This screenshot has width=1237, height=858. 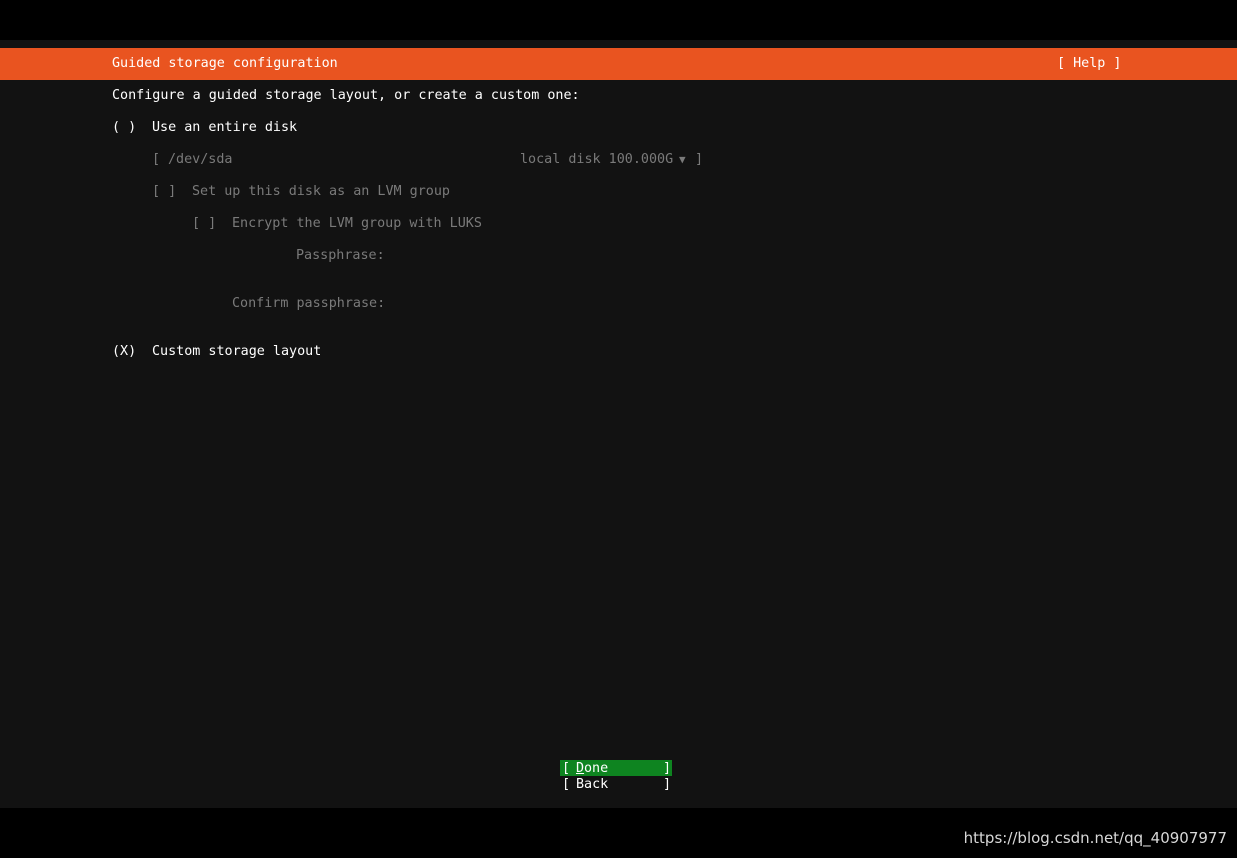 What do you see at coordinates (699, 159) in the screenshot?
I see `disk-select-close-bracket: ]` at bounding box center [699, 159].